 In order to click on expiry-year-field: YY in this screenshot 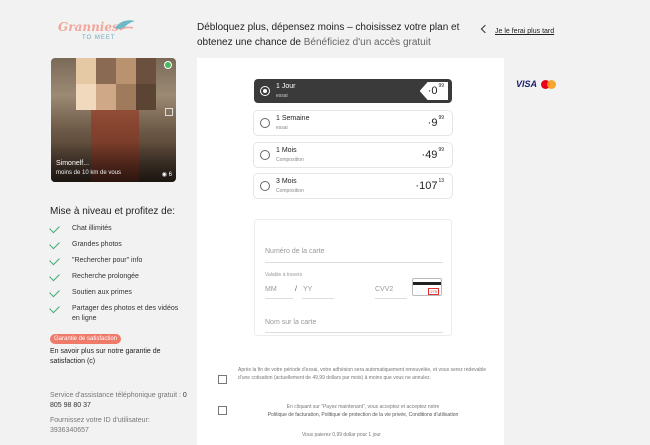, I will do `click(307, 289)`.